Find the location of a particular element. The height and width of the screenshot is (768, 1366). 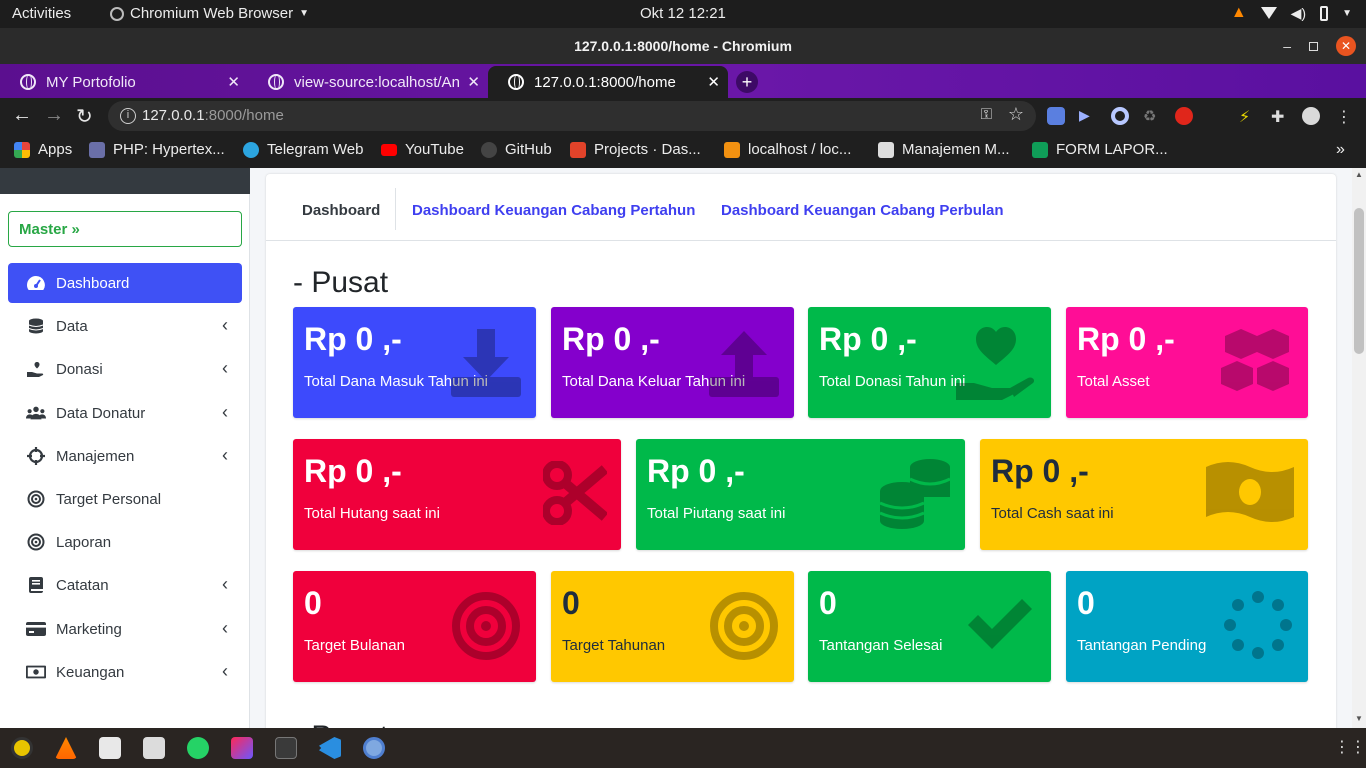

show-applications-icon: ⋮⋮ is located at coordinates (1350, 748).